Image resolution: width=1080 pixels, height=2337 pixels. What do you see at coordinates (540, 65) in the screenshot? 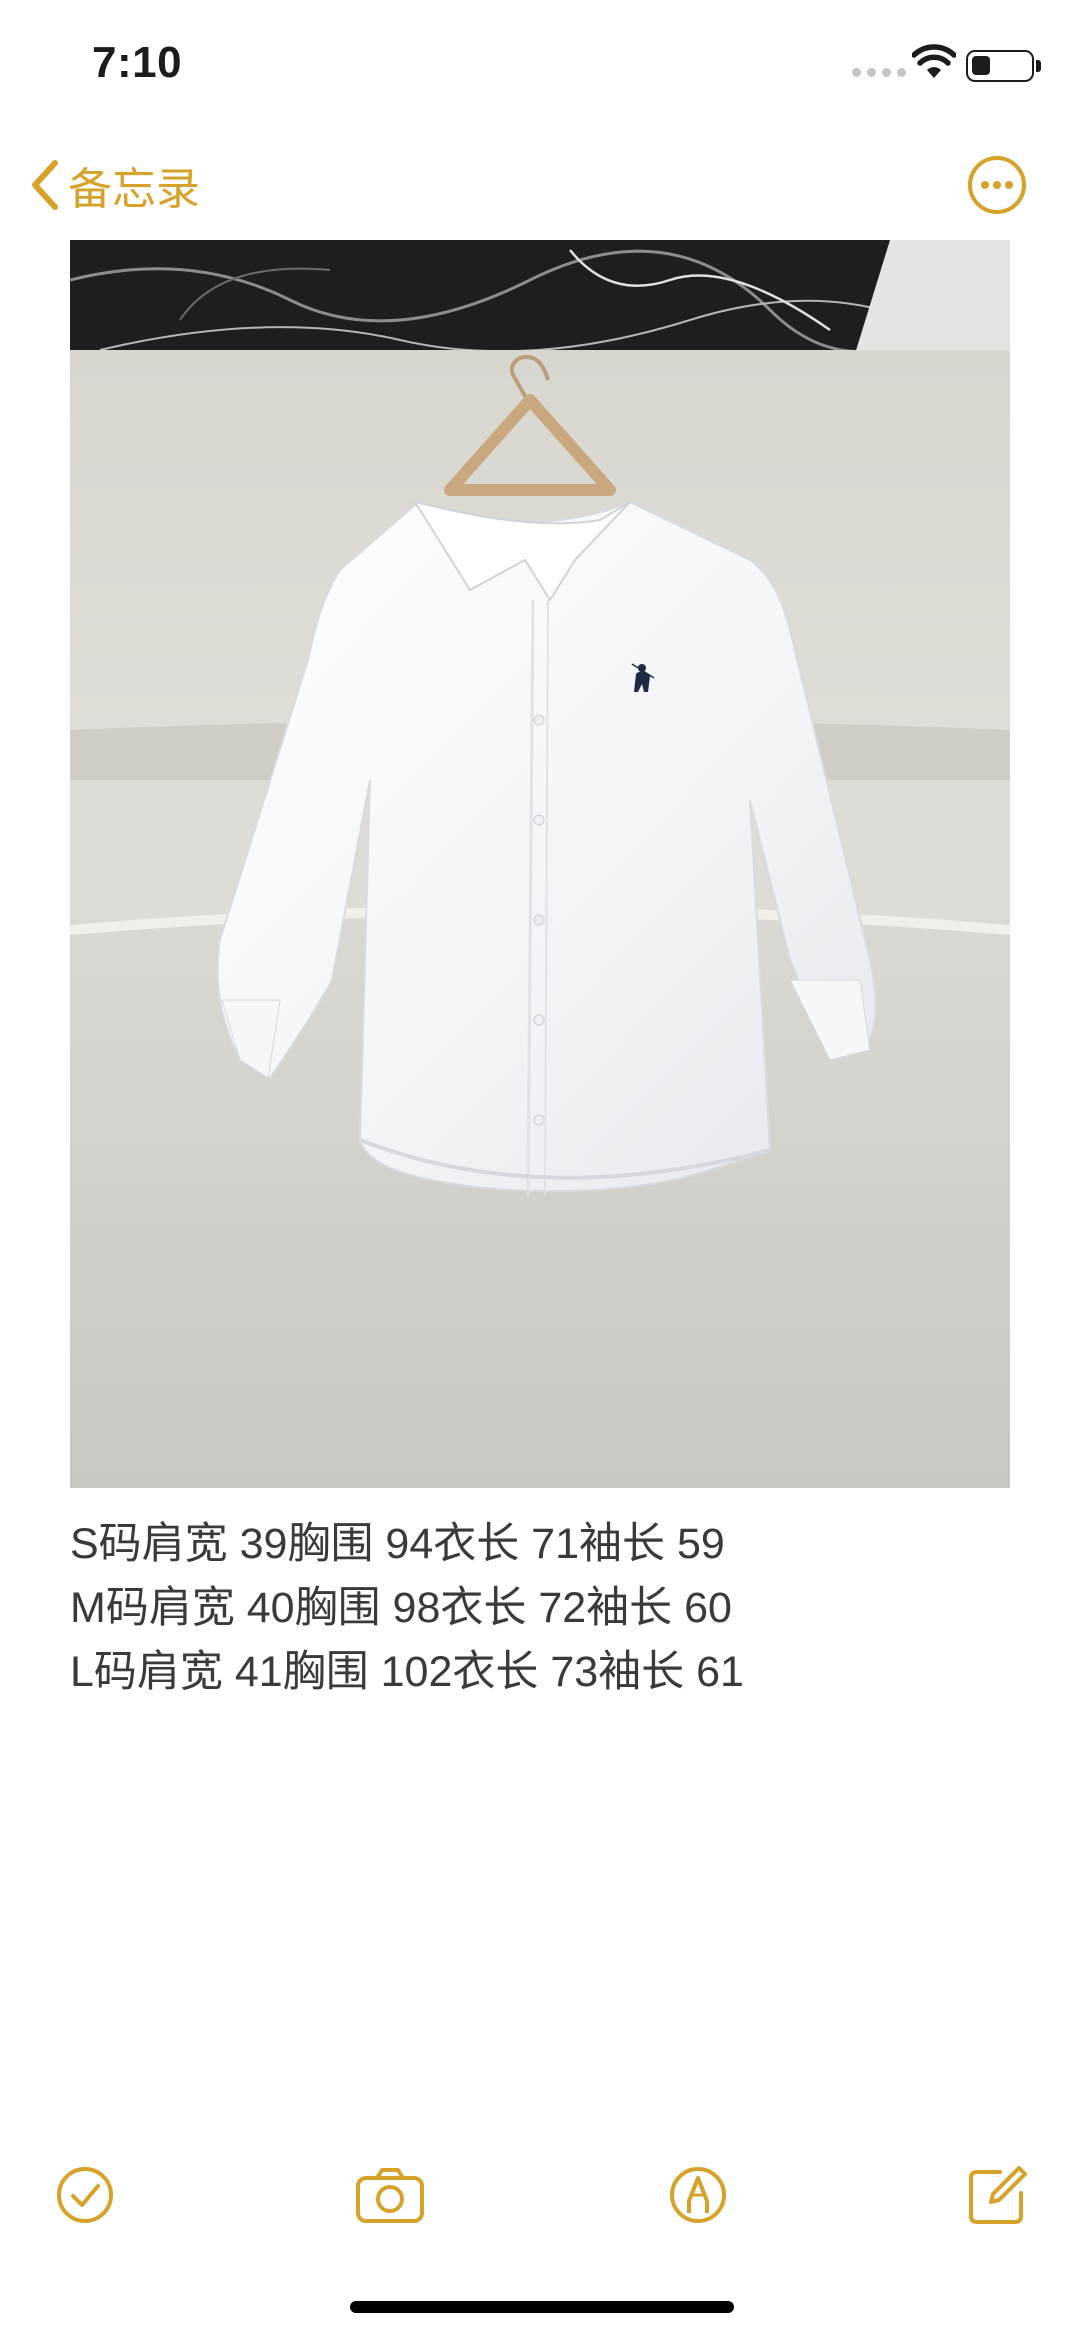
I see `status-bar: 7:10` at bounding box center [540, 65].